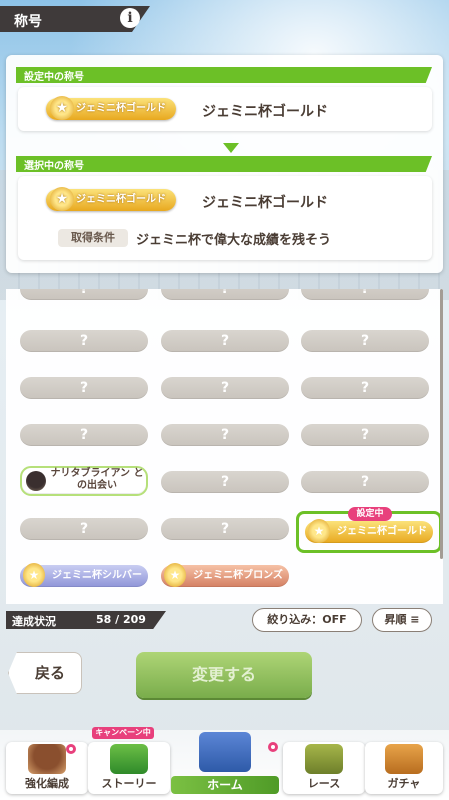 Image resolution: width=449 pixels, height=800 pixels. I want to click on gacha-icon, so click(404, 759).